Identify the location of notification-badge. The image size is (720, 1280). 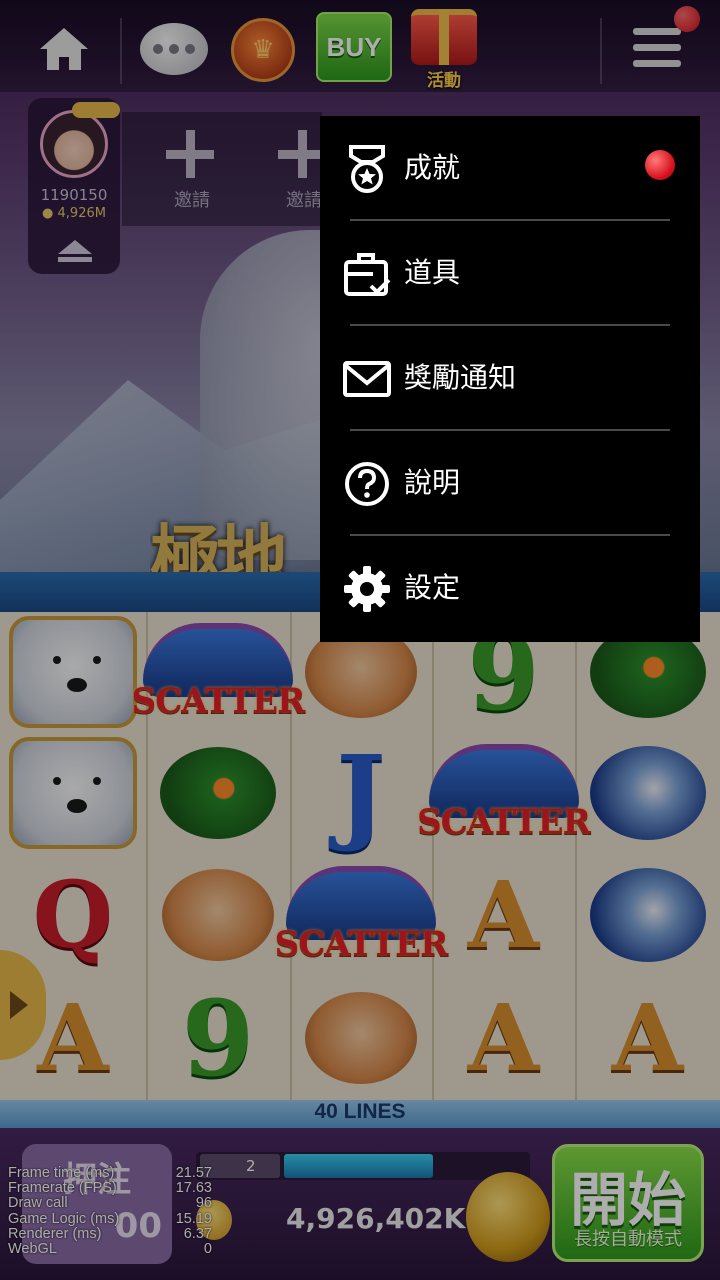
(660, 165).